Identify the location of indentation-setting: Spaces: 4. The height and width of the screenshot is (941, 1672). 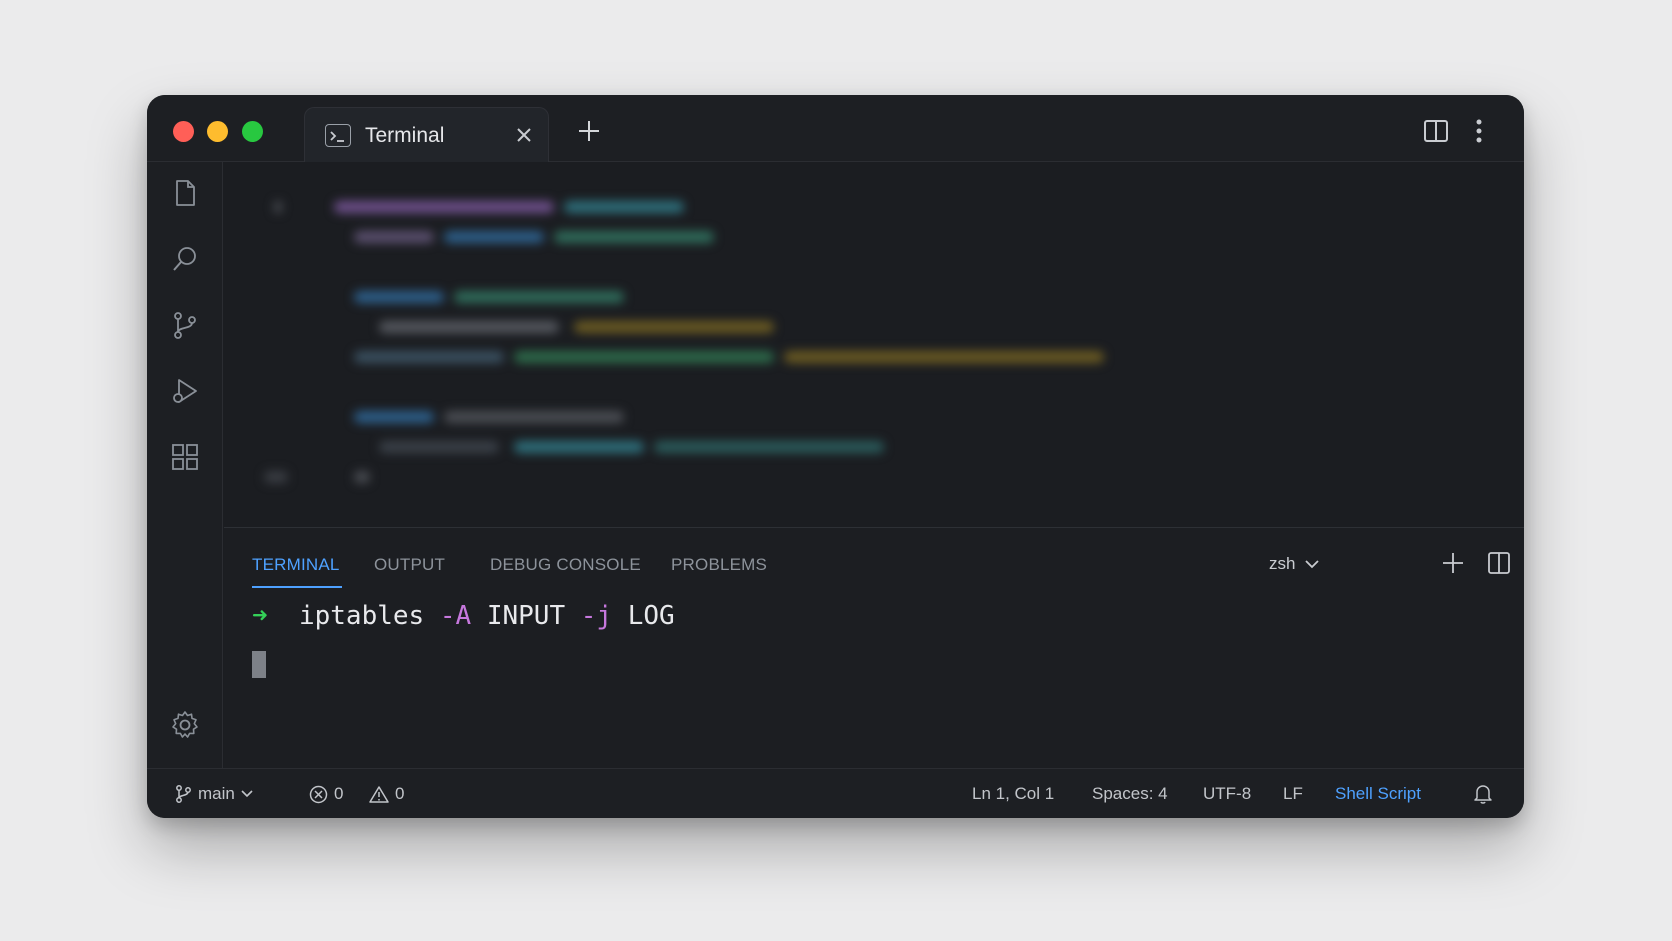
(1130, 794).